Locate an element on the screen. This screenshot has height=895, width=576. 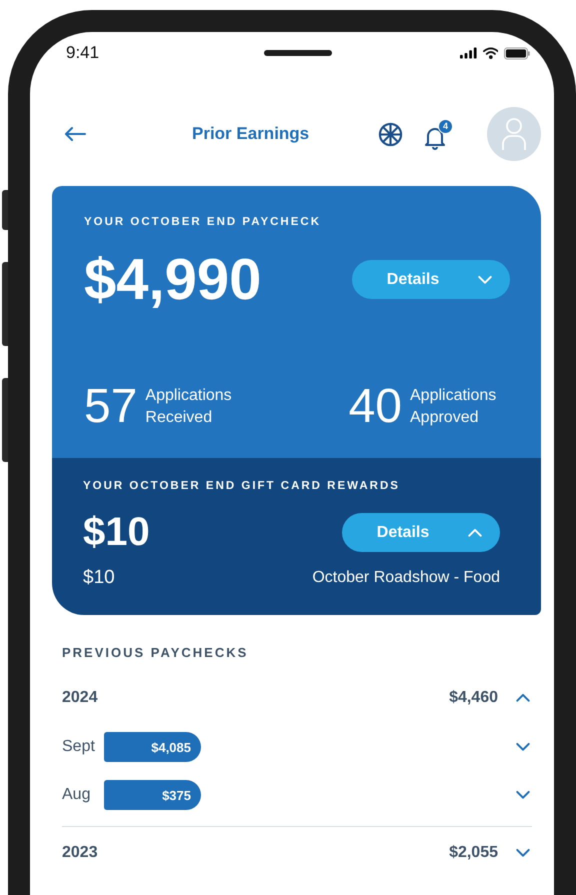
person-icon is located at coordinates (514, 134).